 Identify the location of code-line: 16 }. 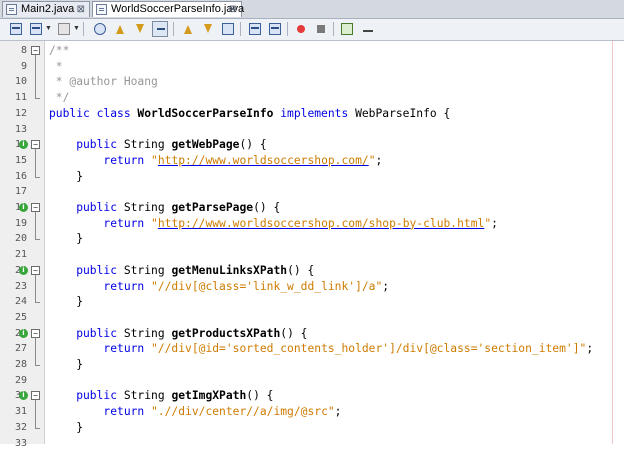
(312, 177).